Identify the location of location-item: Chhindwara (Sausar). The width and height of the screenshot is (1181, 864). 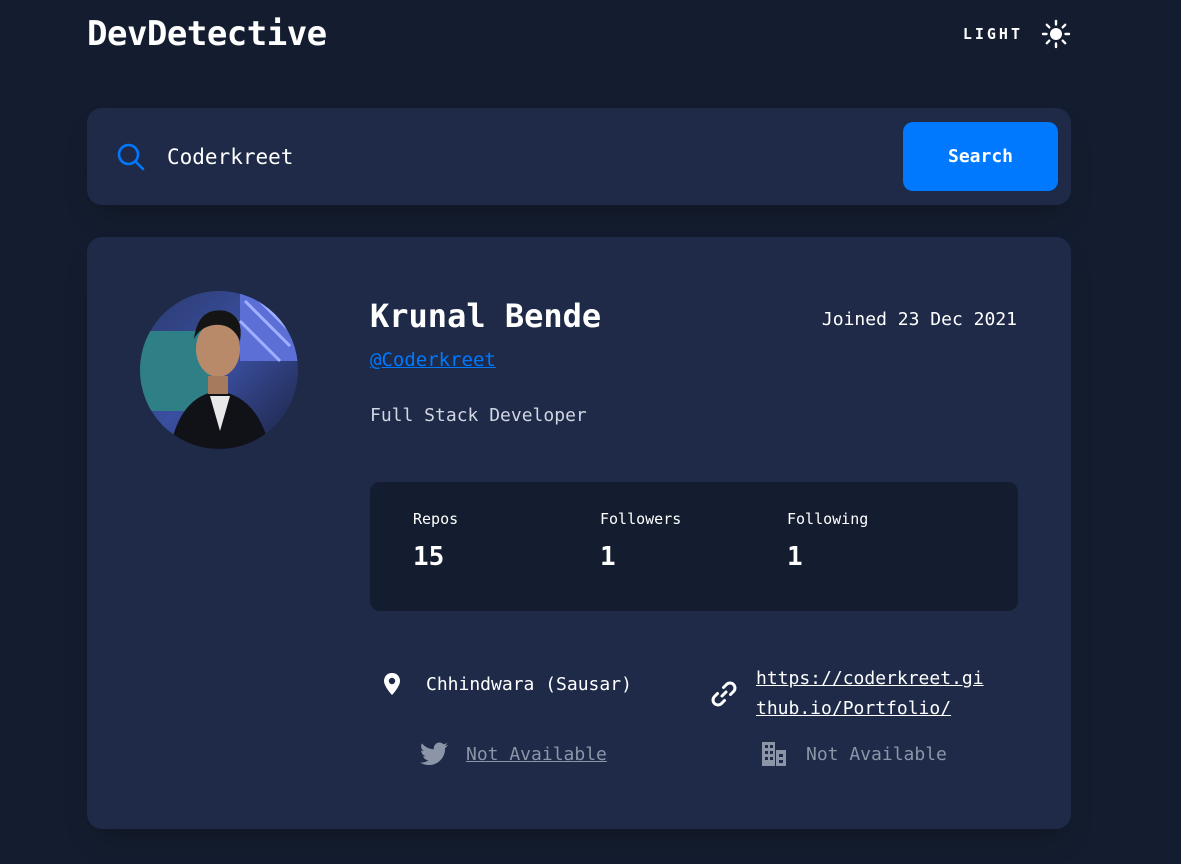
(506, 684).